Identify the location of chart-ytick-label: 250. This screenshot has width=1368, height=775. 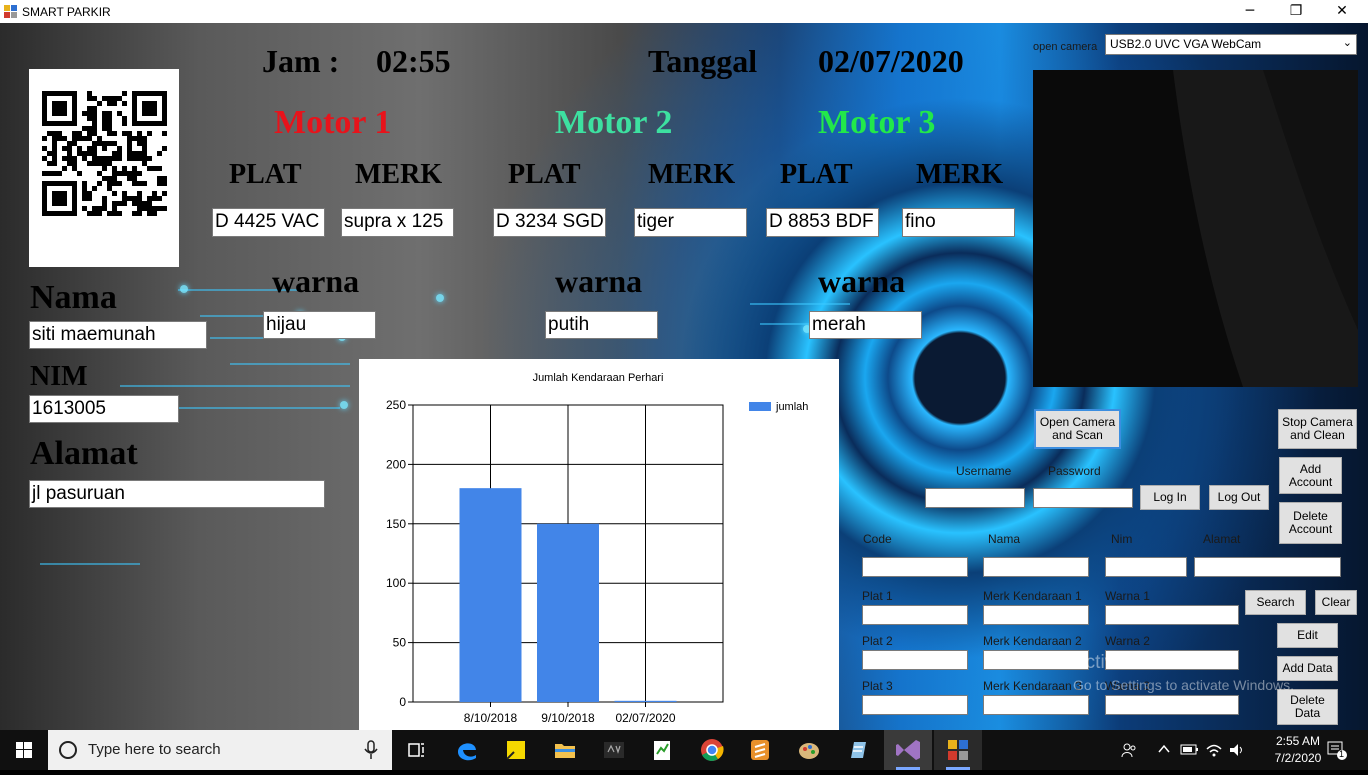
(396, 405).